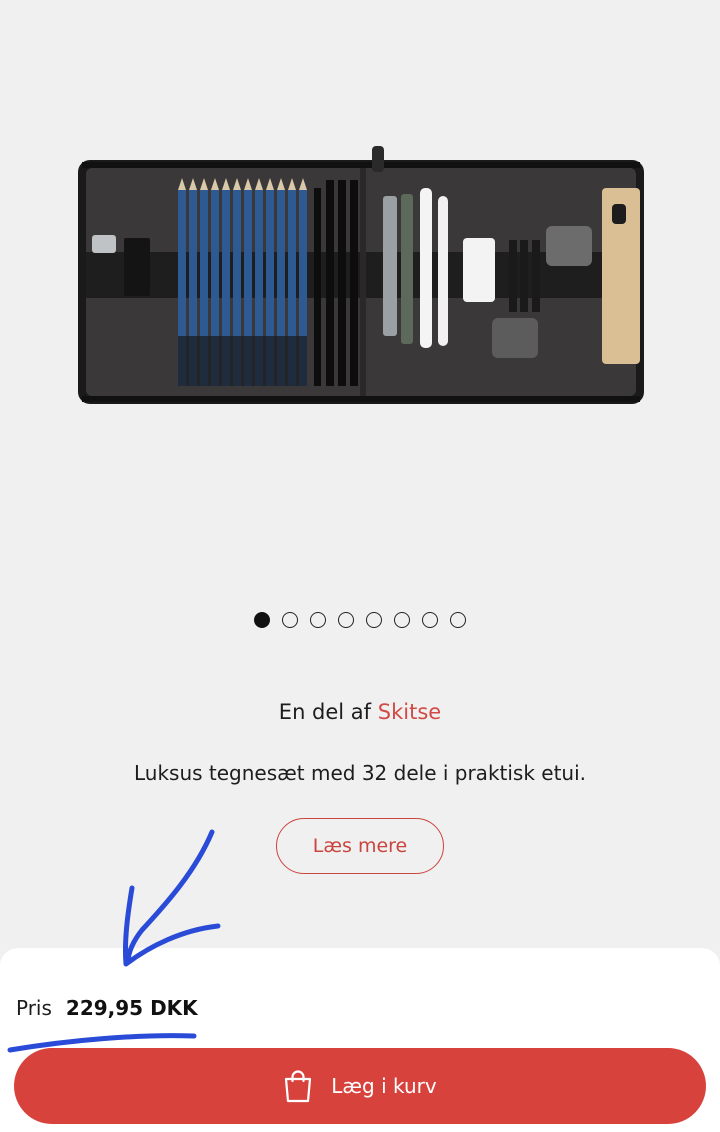  I want to click on price-label: Pris, so click(34, 1008).